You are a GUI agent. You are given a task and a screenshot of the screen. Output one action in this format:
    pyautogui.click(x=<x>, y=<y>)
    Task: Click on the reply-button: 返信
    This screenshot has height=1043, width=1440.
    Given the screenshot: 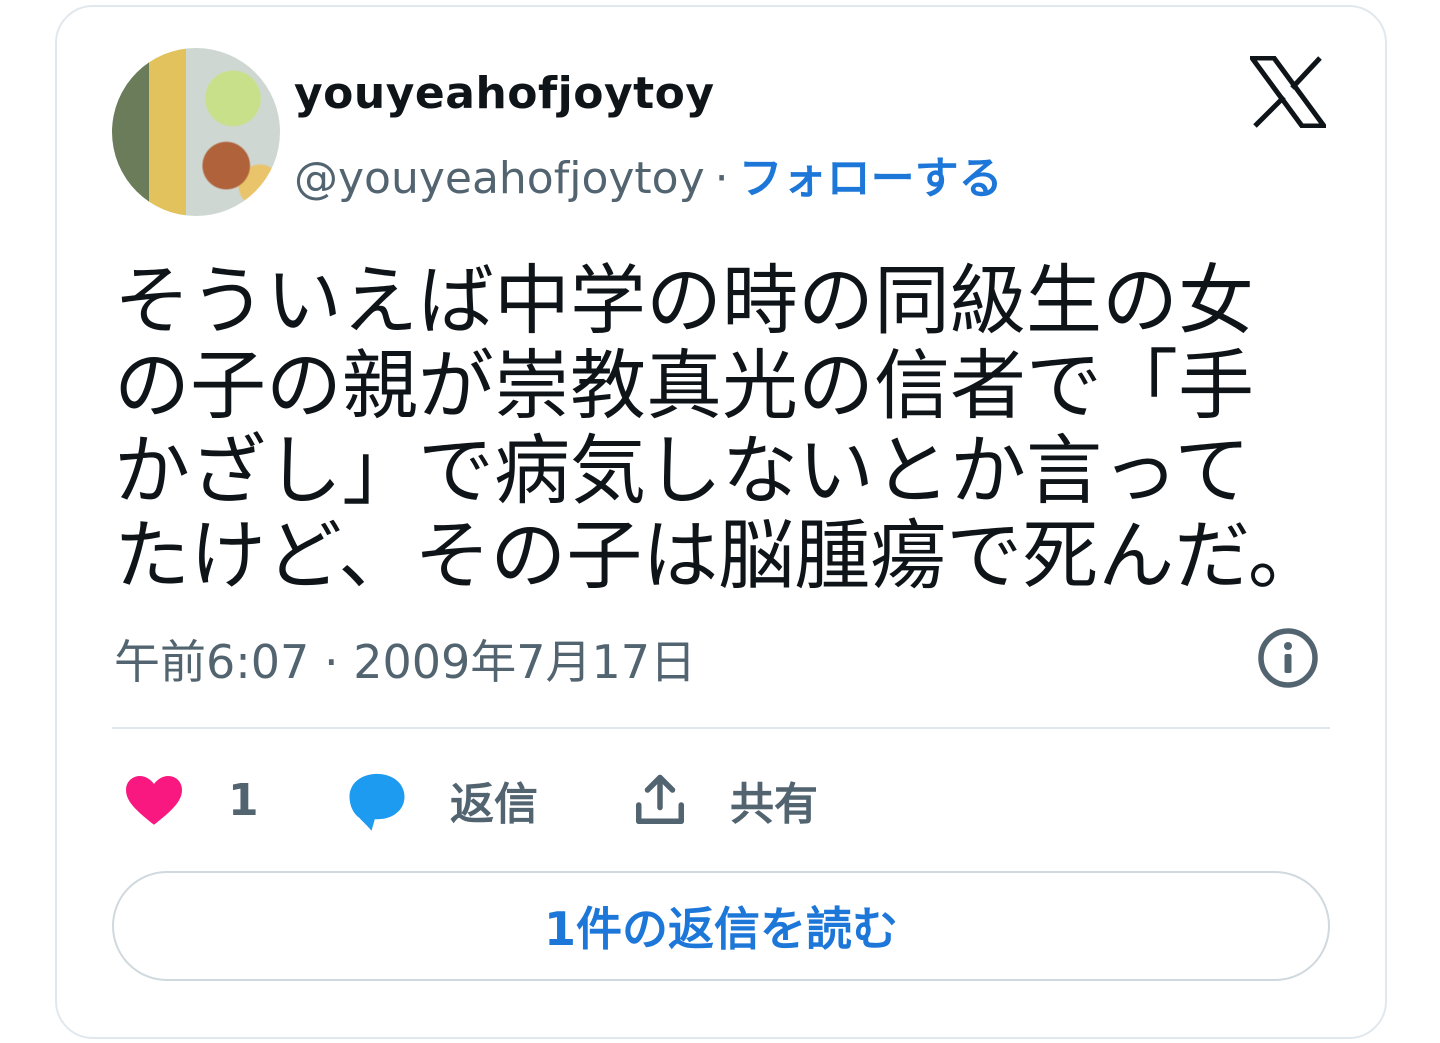 What is the action you would take?
    pyautogui.click(x=441, y=800)
    